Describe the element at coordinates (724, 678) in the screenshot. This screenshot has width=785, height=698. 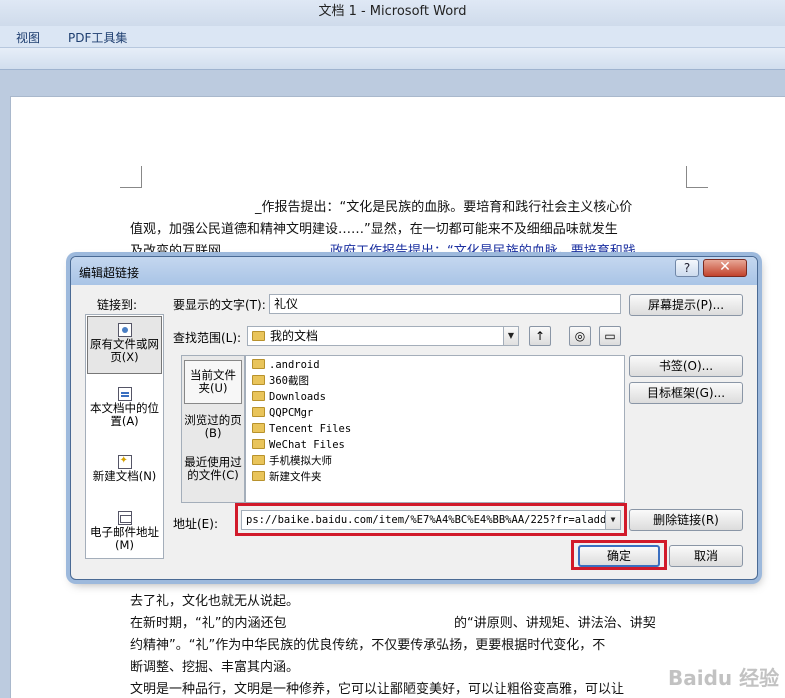
I see `watermark: Baidu 经验` at that location.